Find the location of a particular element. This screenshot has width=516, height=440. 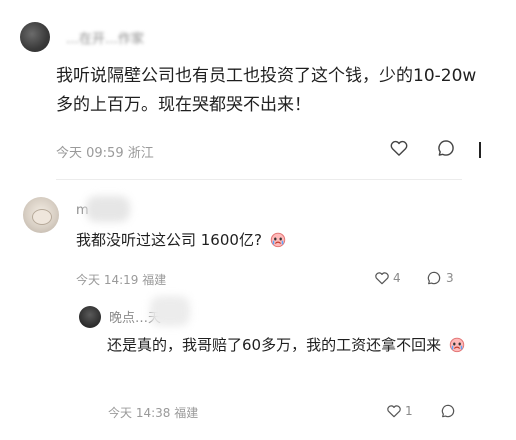

reply-time: 今天 14:19 is located at coordinates (107, 280).